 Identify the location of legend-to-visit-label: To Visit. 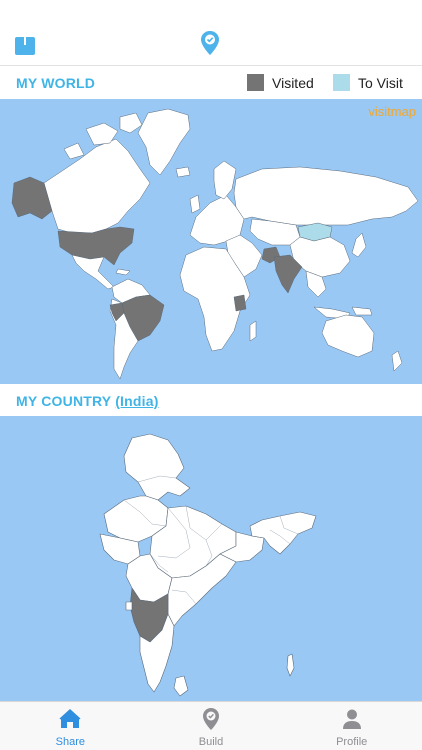
(380, 82).